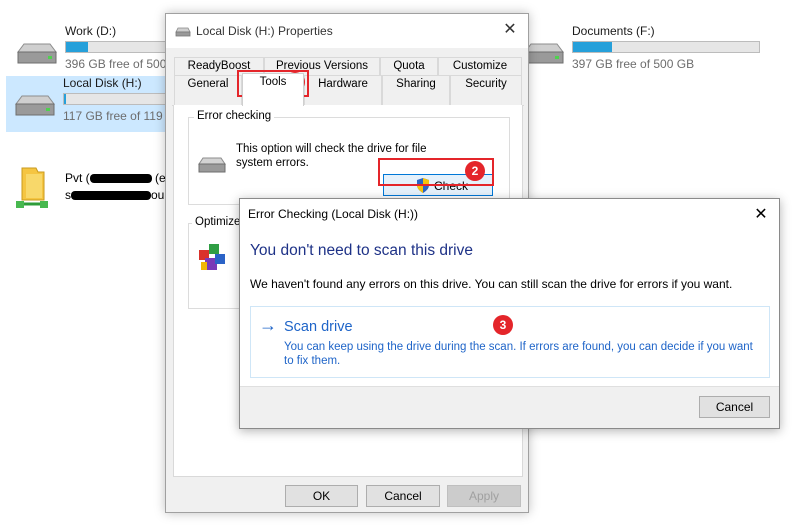  I want to click on drive-name: Local Disk (H:), so click(102, 83).